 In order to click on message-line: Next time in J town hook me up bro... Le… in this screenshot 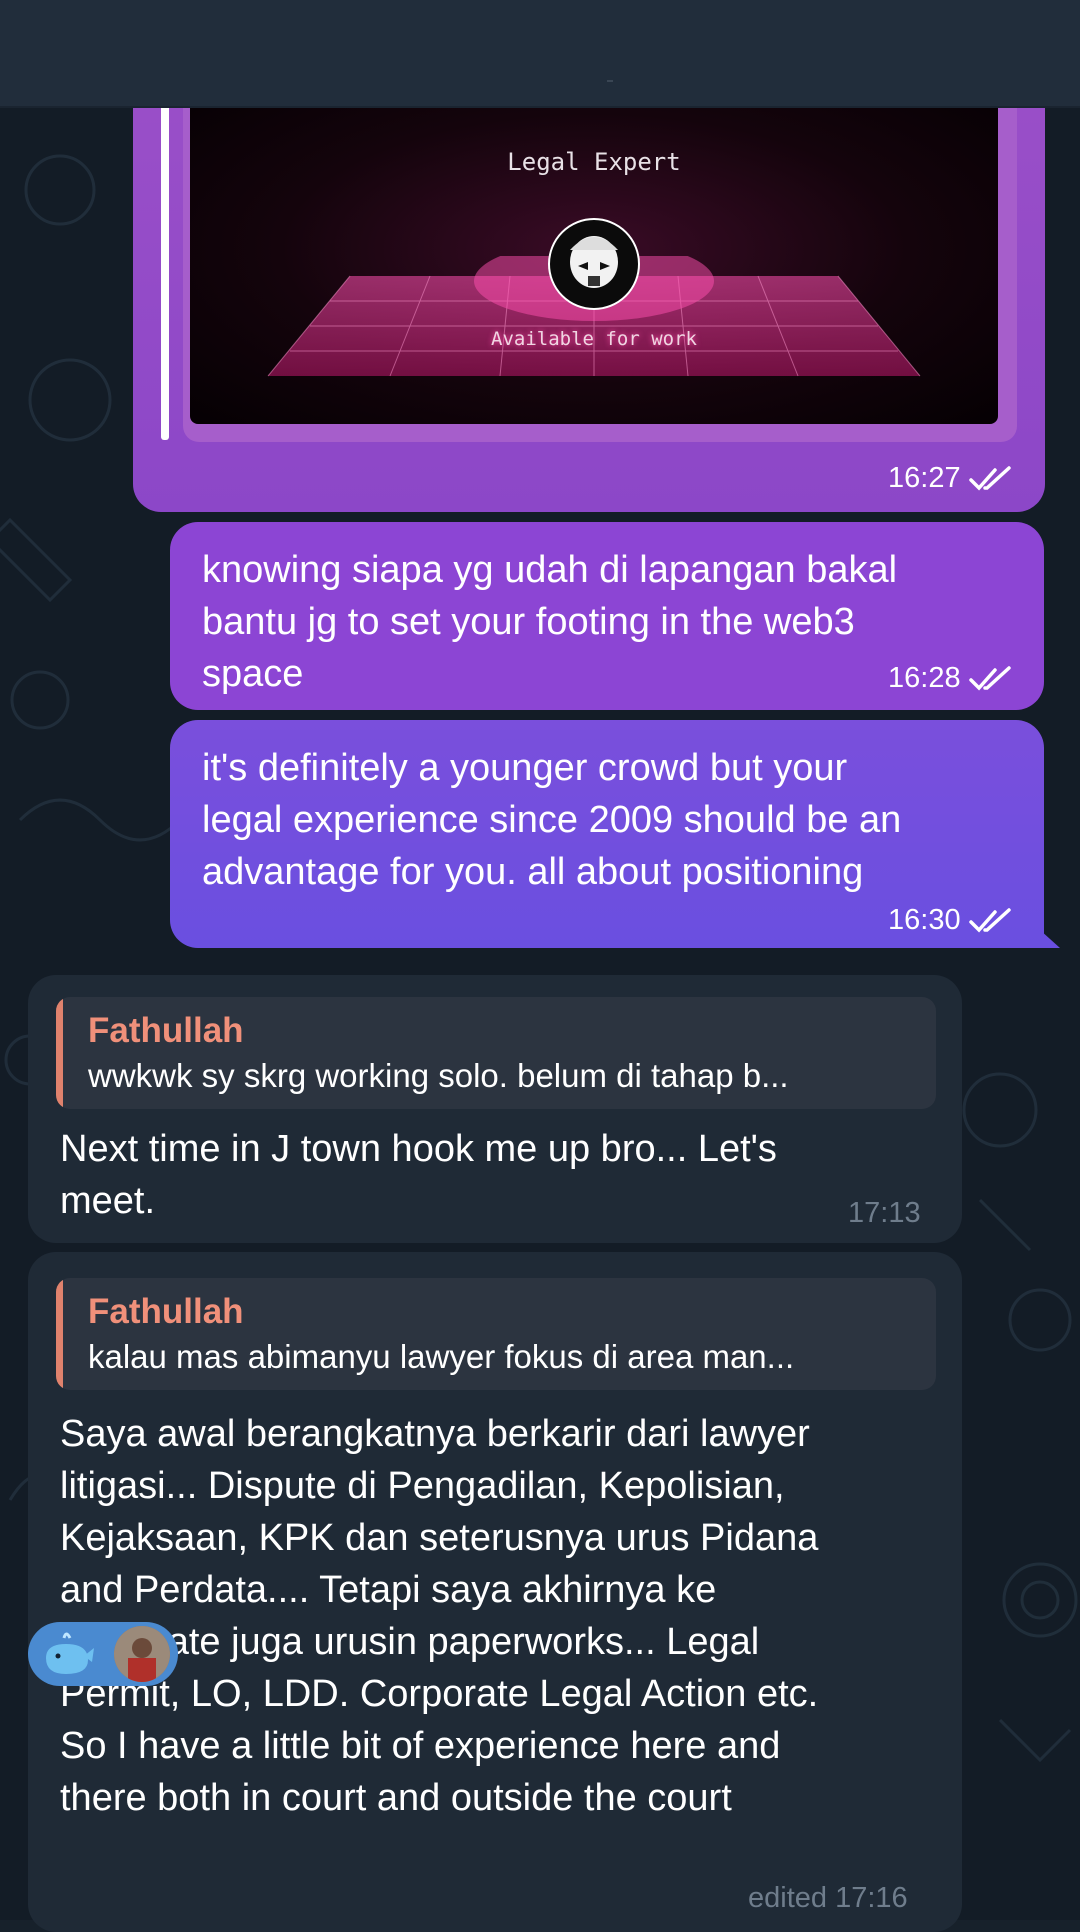, I will do `click(418, 1149)`.